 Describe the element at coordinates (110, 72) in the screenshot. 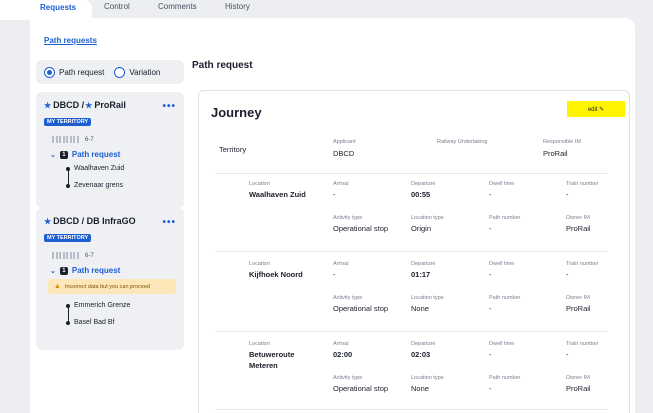

I see `request-type-toggle: Path request Variation` at that location.